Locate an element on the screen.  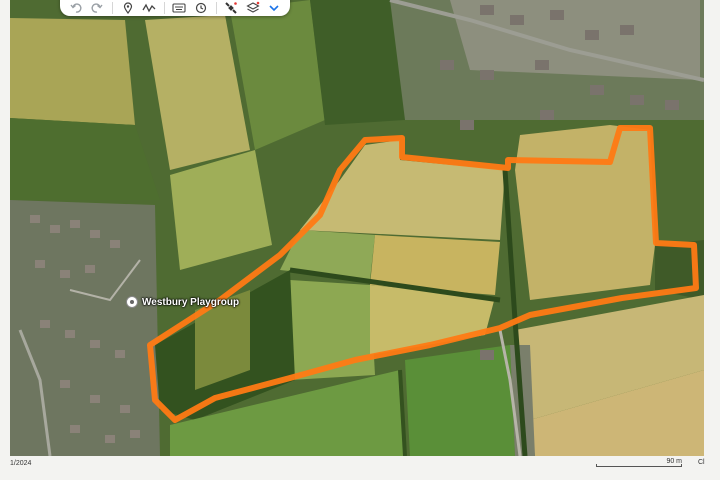
keyboard-icon is located at coordinates (179, 8).